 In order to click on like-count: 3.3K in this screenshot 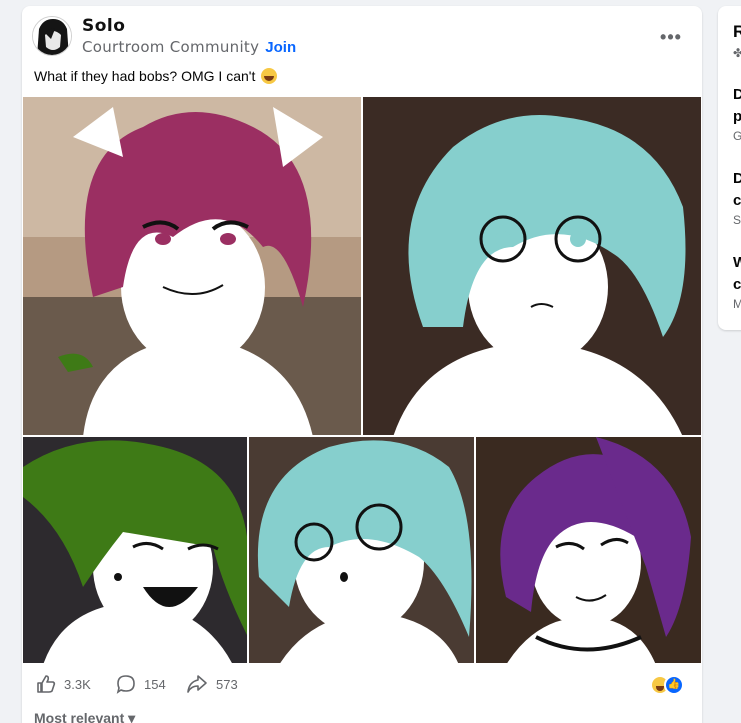, I will do `click(77, 684)`.